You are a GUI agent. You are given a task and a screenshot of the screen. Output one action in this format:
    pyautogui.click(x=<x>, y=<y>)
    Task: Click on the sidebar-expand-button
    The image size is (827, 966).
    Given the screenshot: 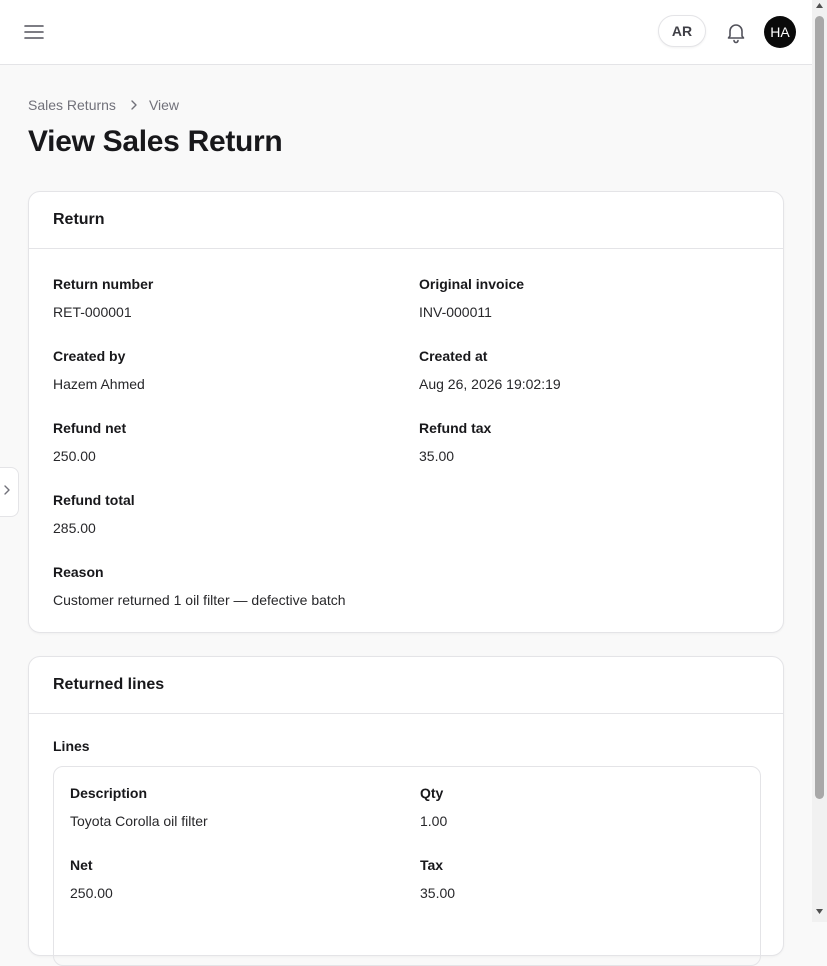 What is the action you would take?
    pyautogui.click(x=9, y=492)
    